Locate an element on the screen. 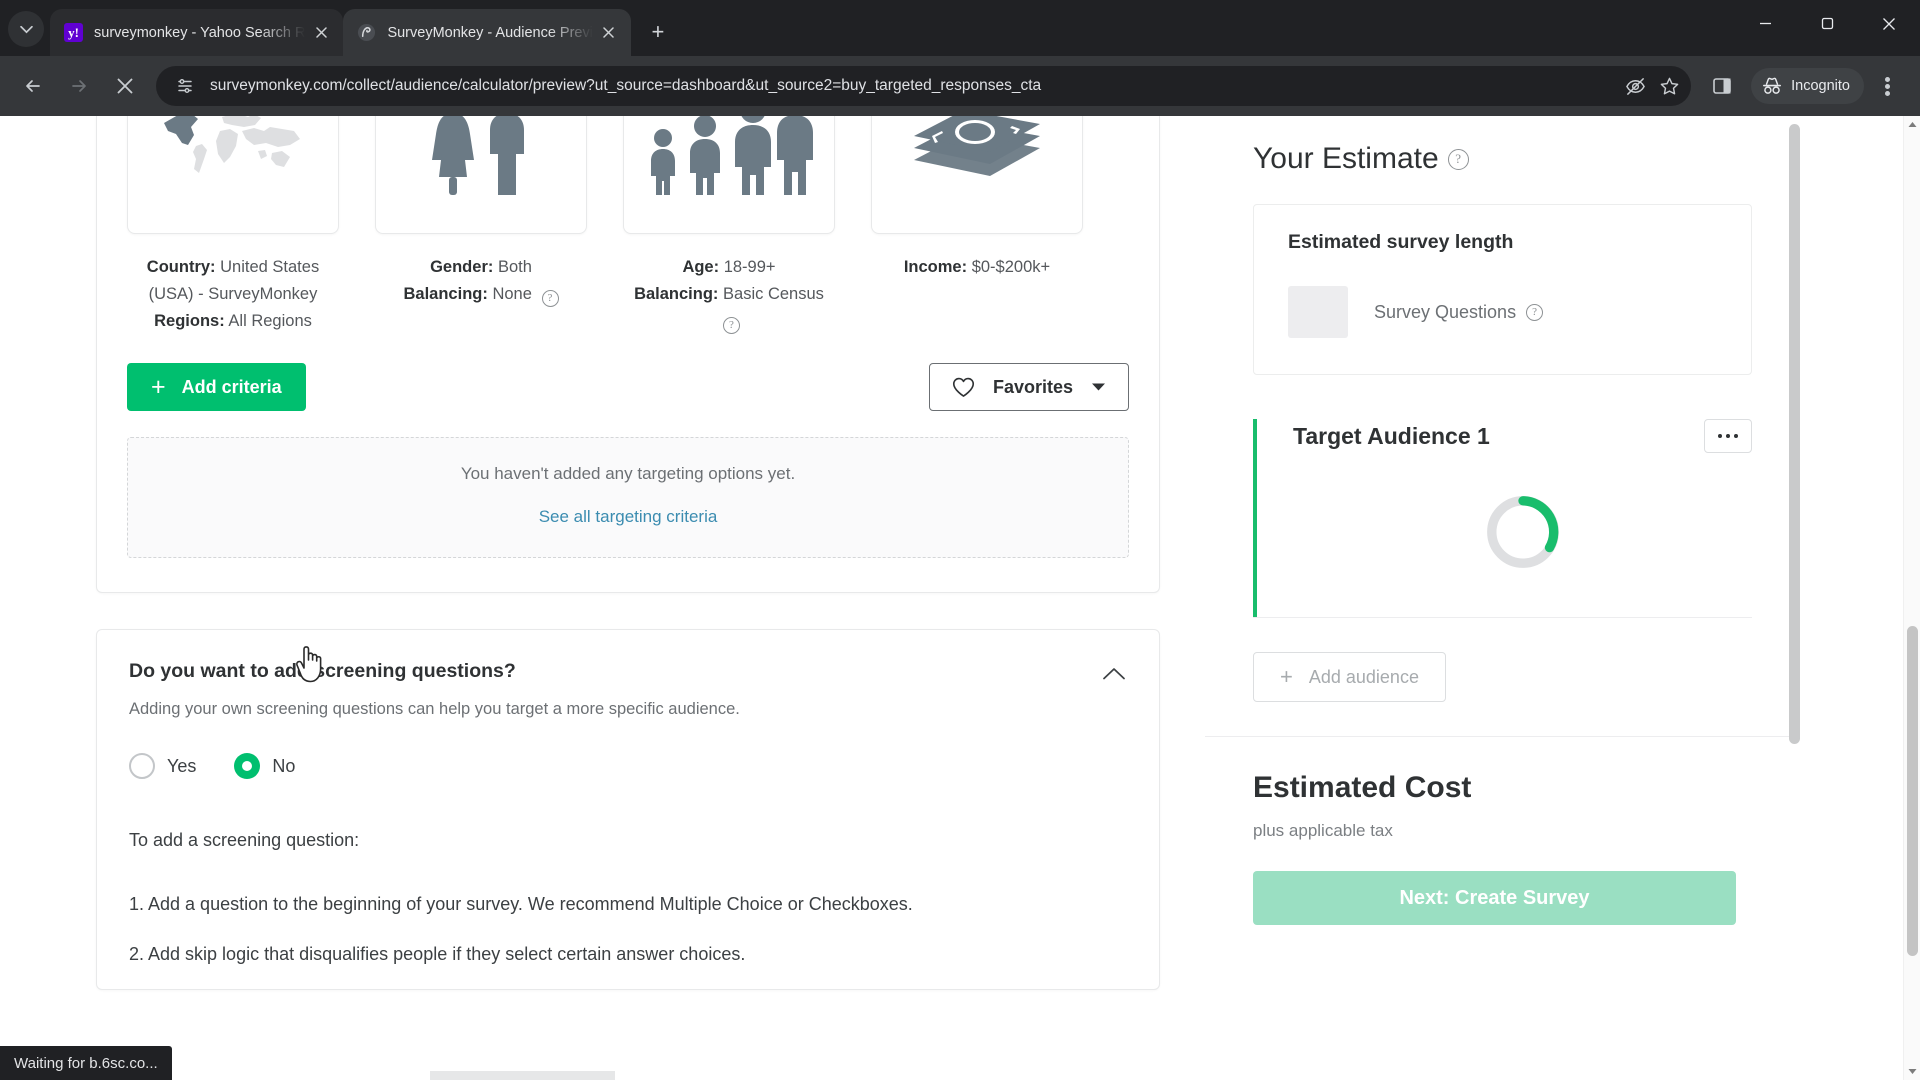  scrollbar-thumb is located at coordinates (1912, 791).